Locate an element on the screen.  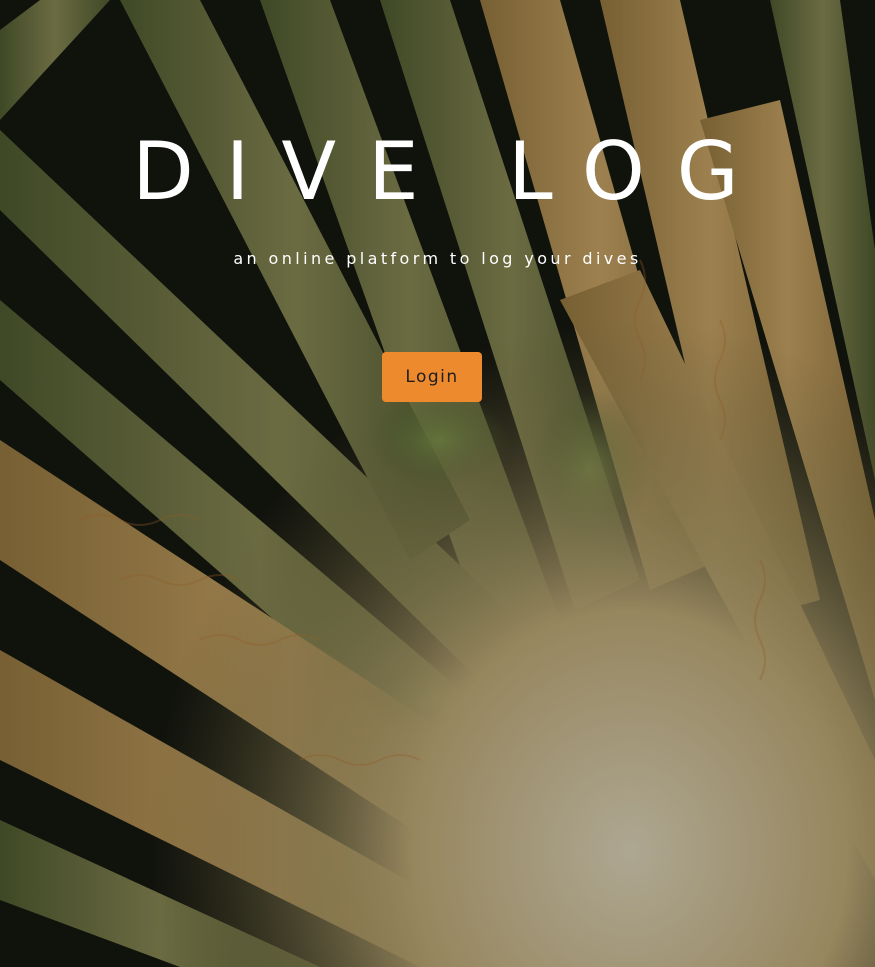
site-tagline: an online platform to log your dives is located at coordinates (437, 258).